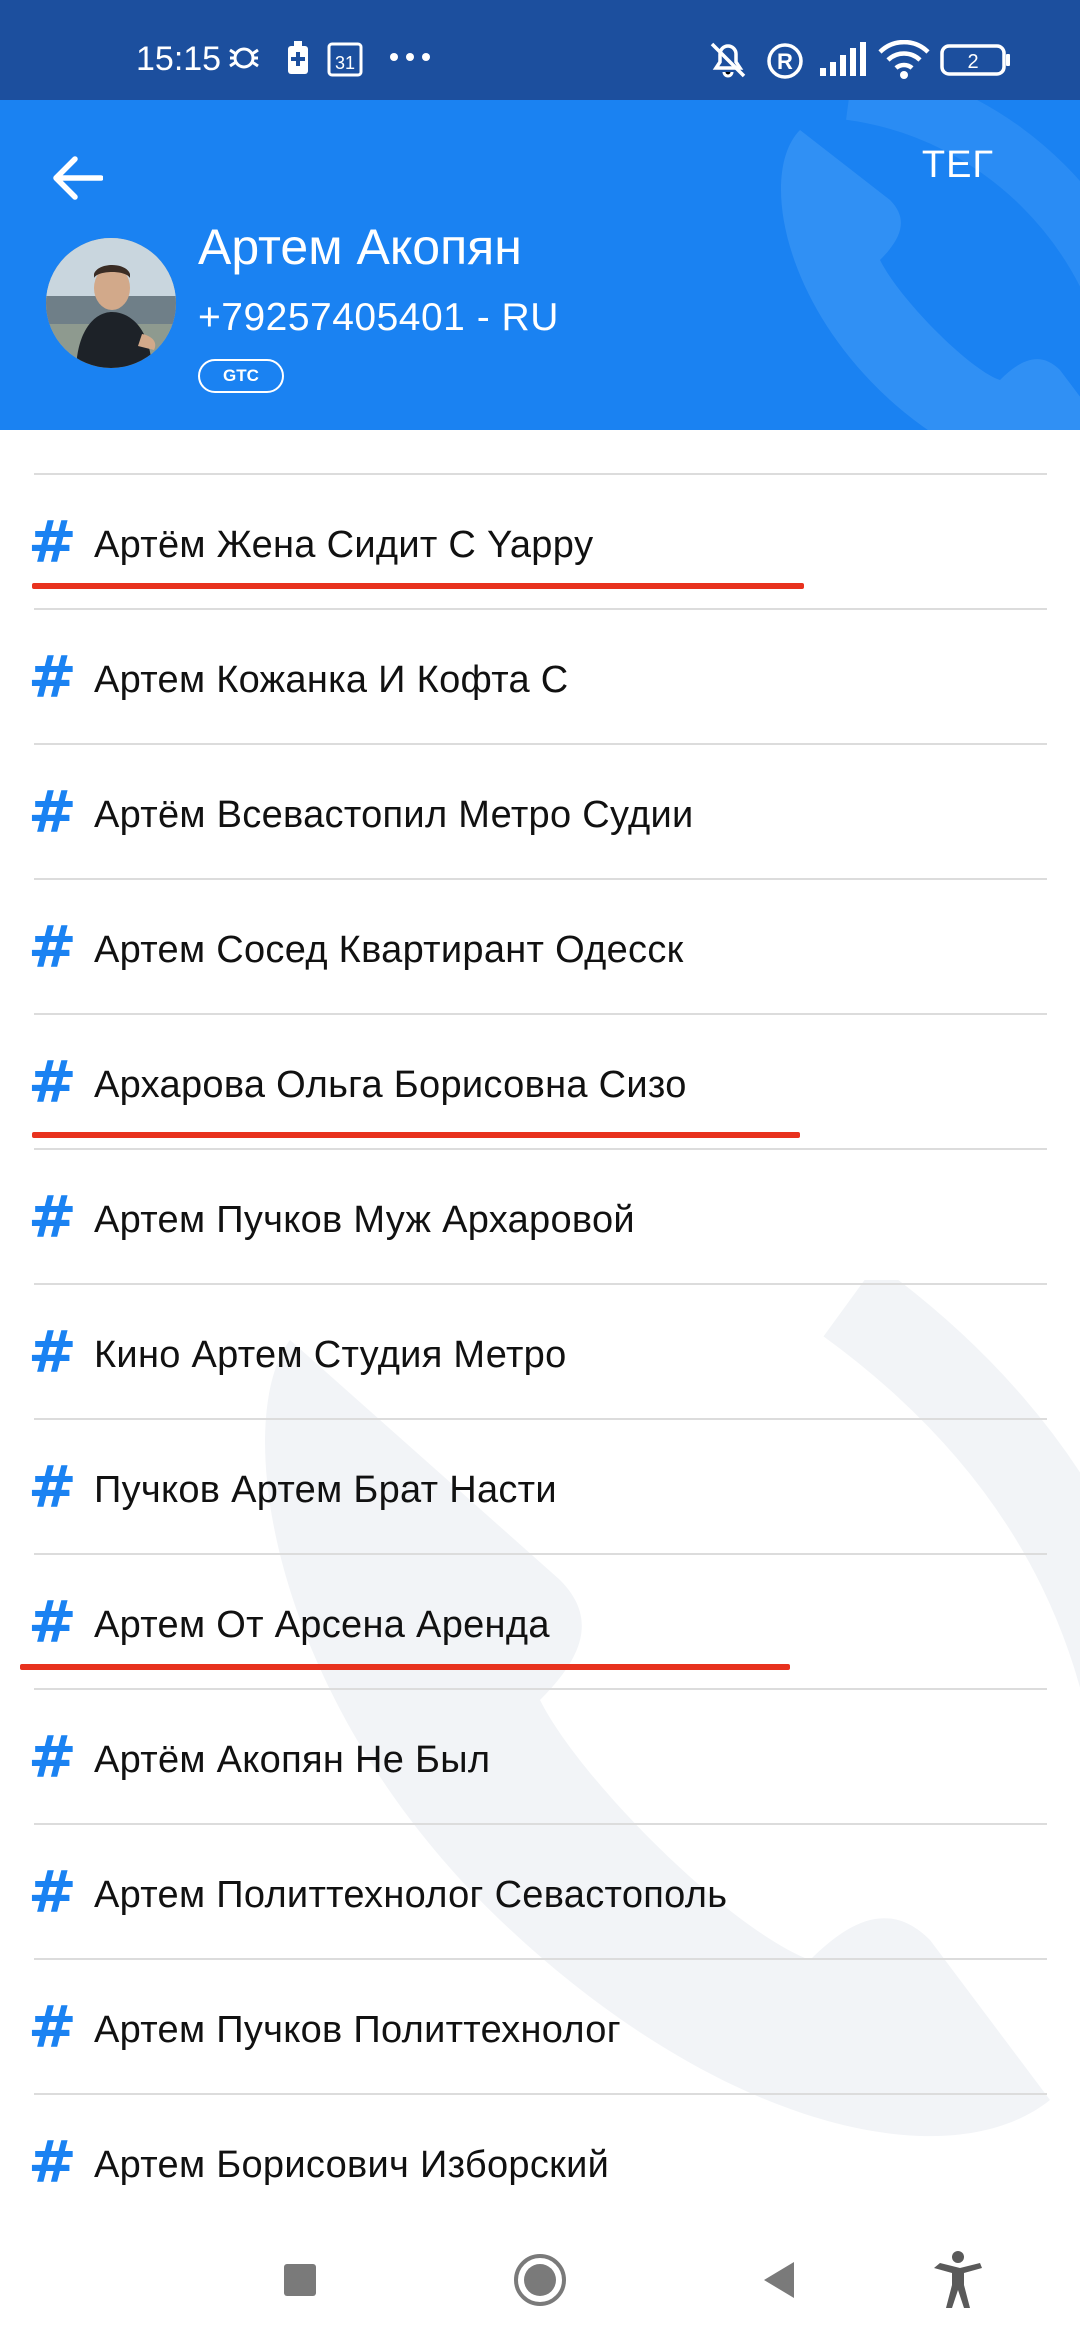  I want to click on tag-button: ТЕГ, so click(958, 165).